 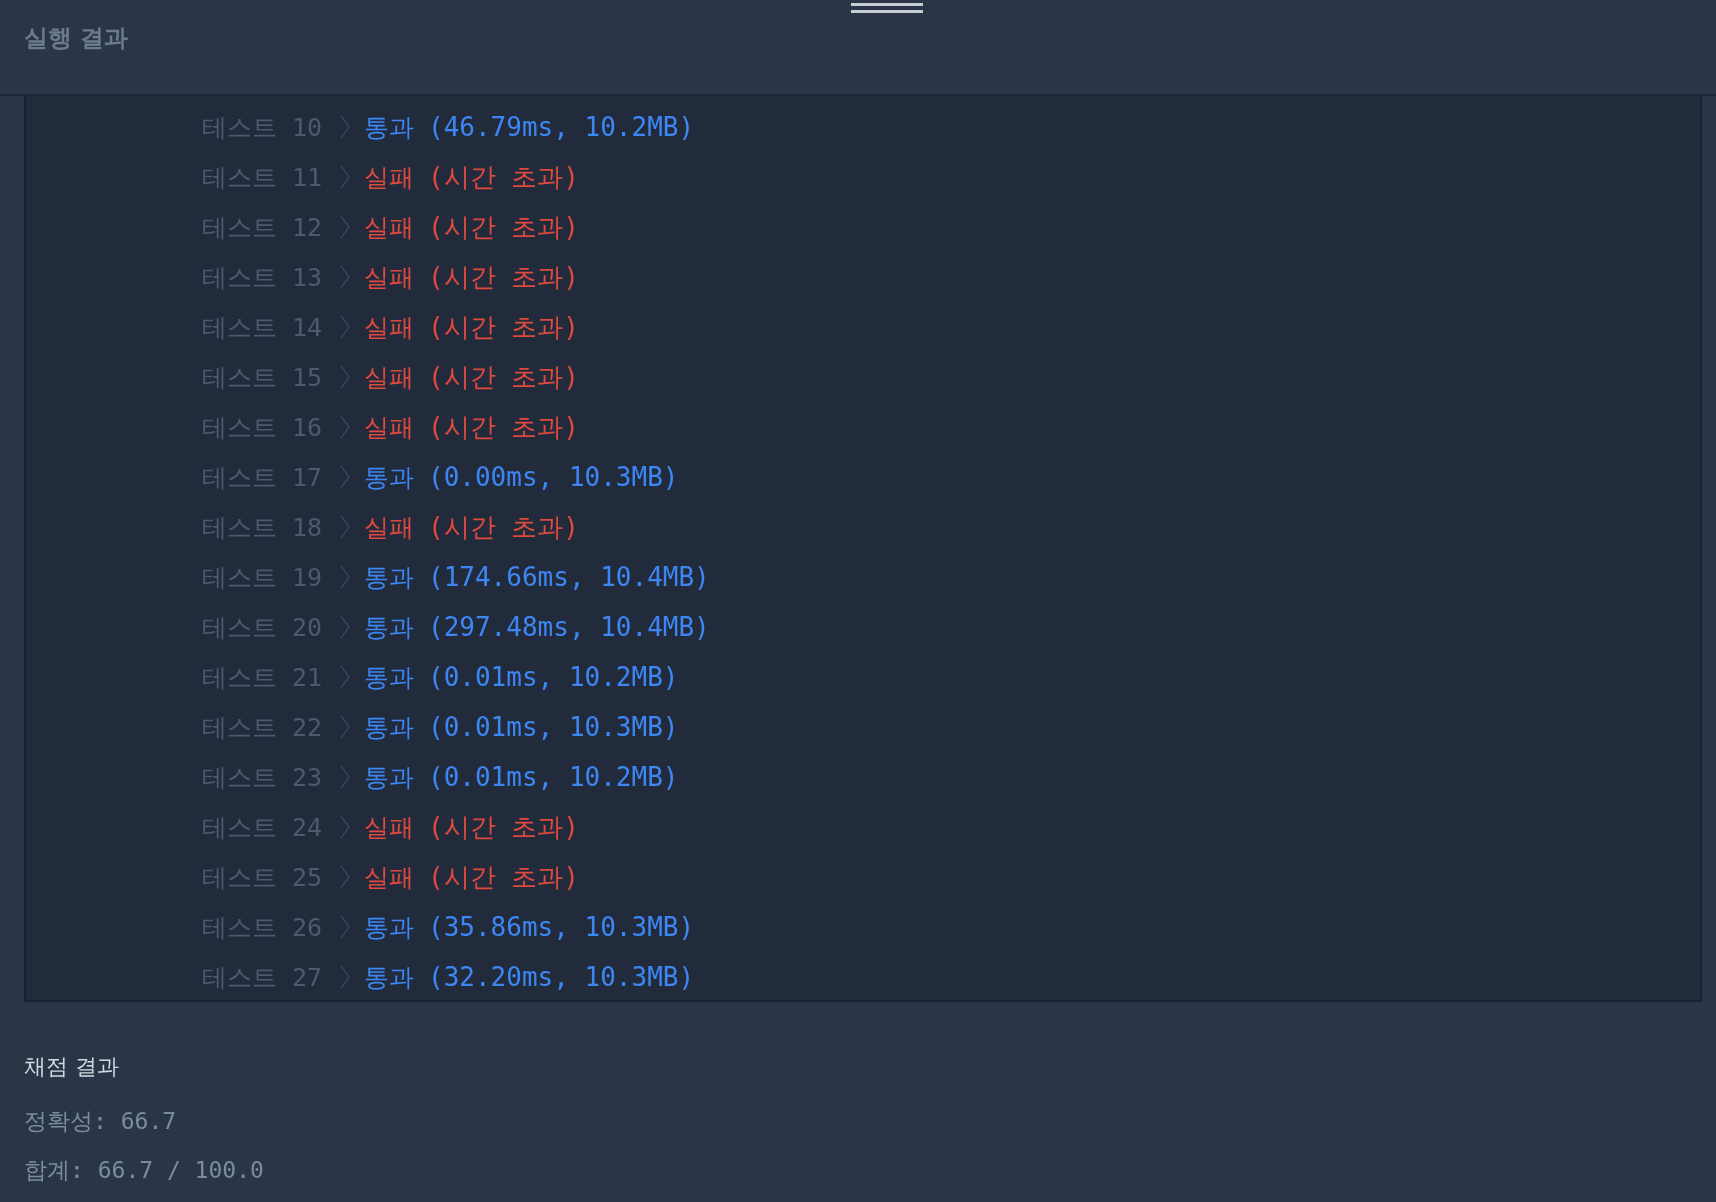 What do you see at coordinates (561, 927) in the screenshot?
I see `test-detail: (35.86ms, 10.3MB)` at bounding box center [561, 927].